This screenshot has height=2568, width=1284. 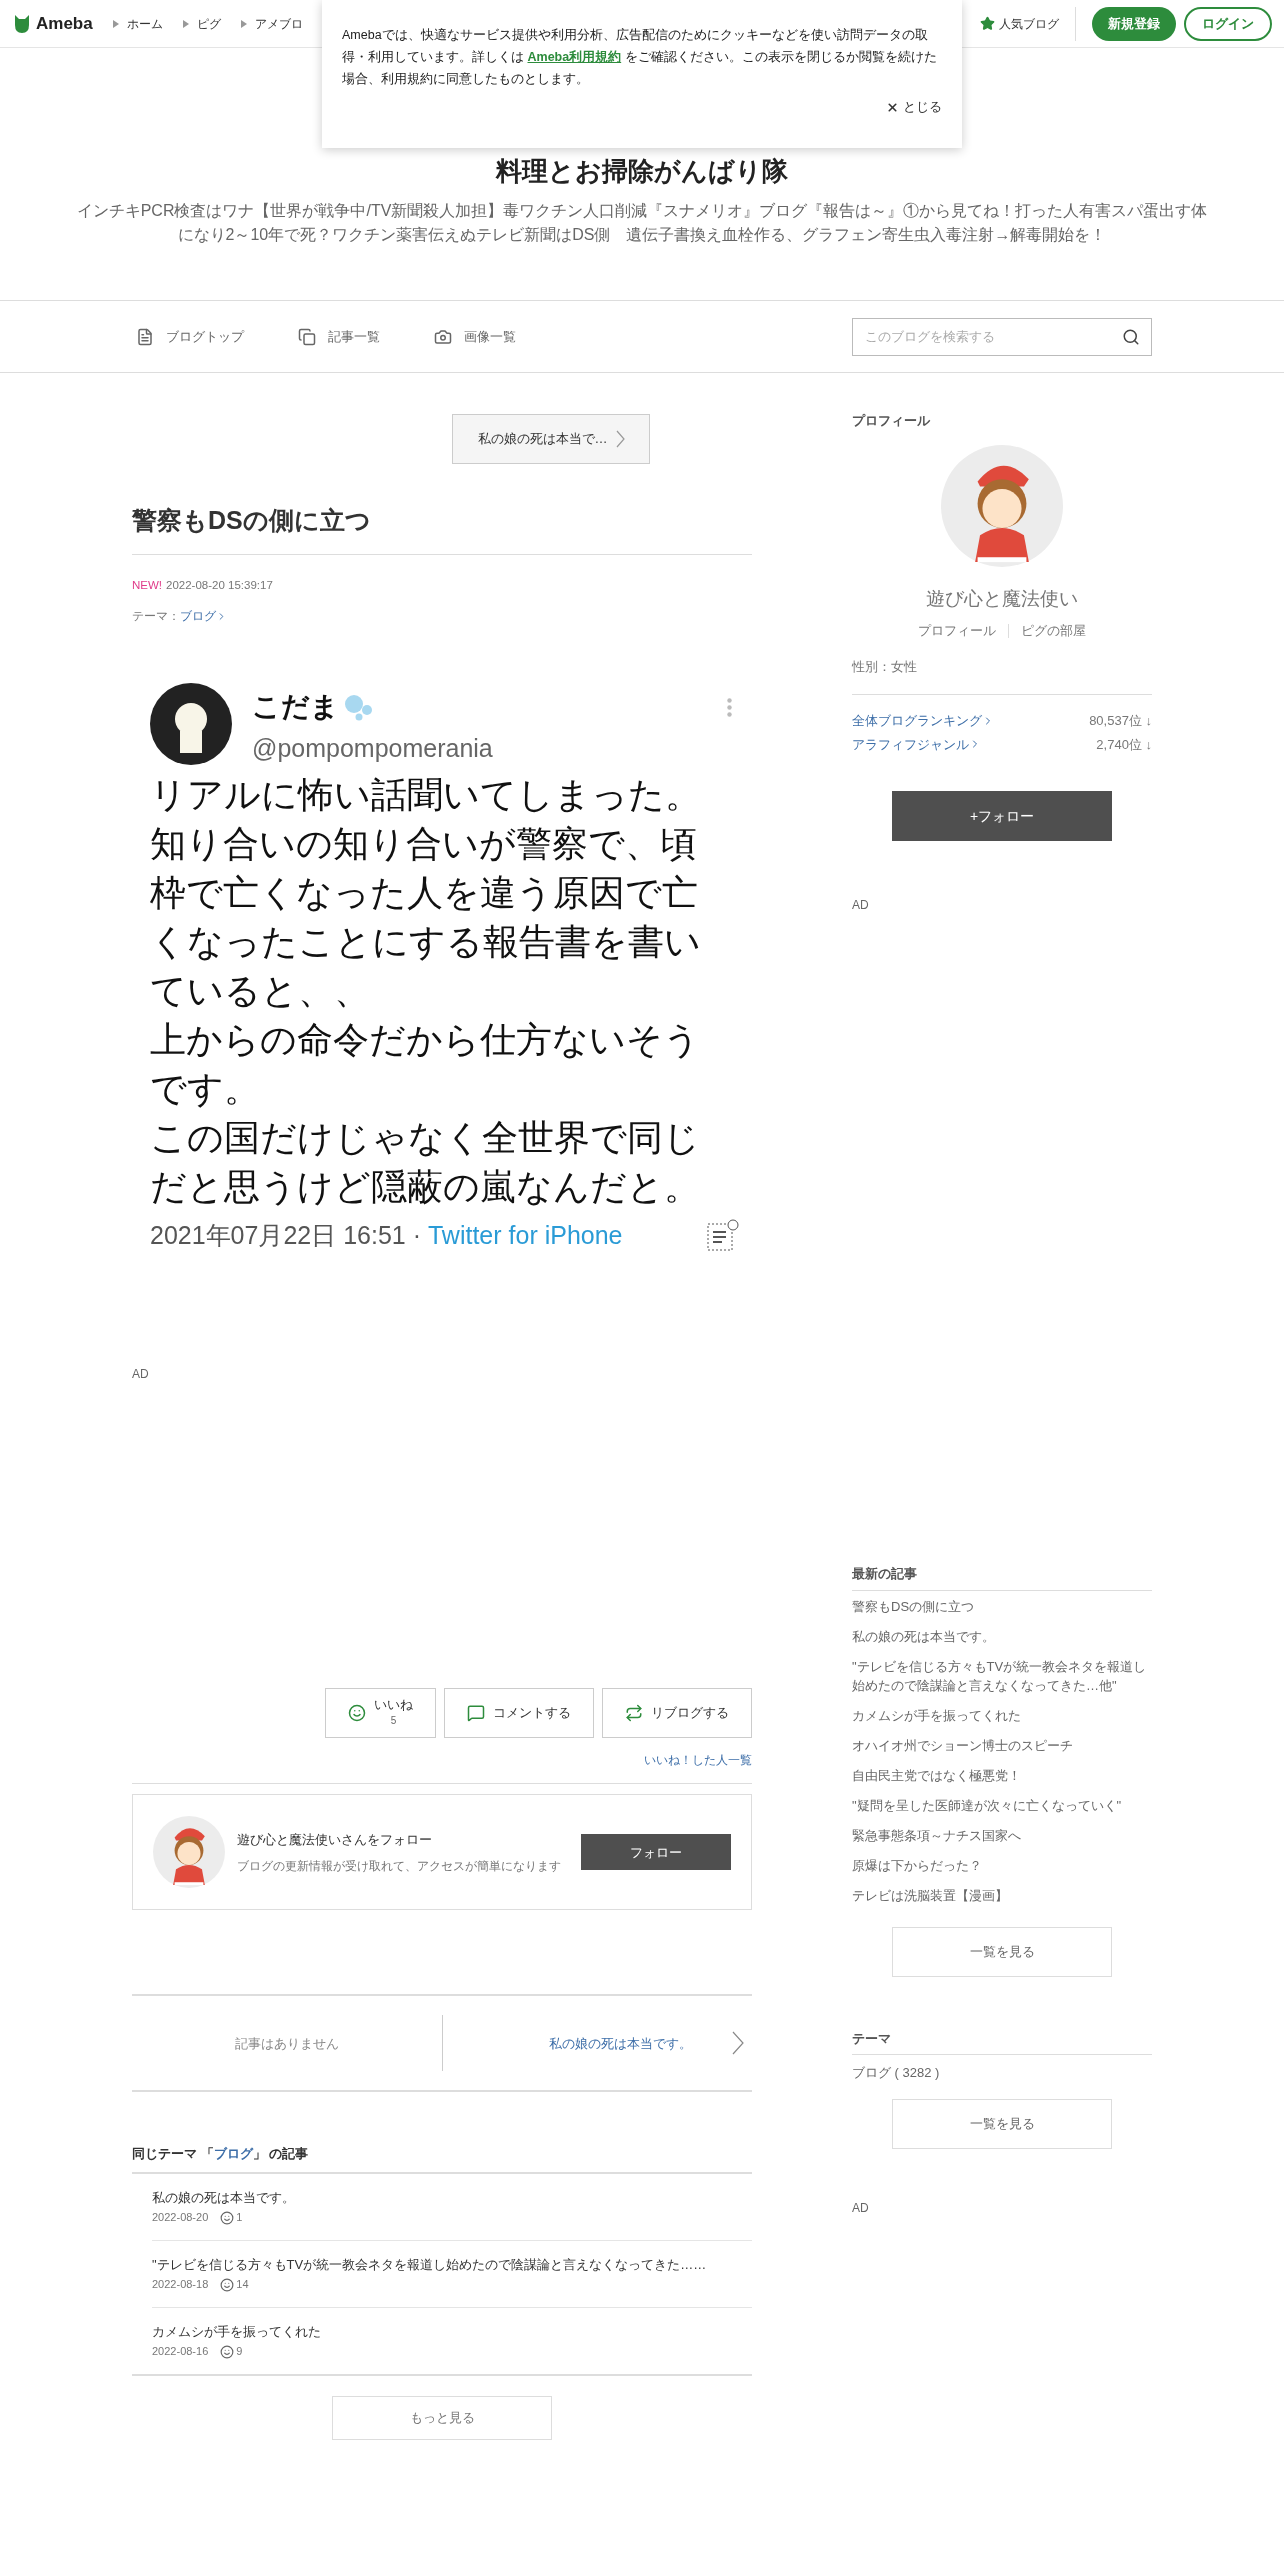 What do you see at coordinates (22, 23) in the screenshot?
I see `logo-icon` at bounding box center [22, 23].